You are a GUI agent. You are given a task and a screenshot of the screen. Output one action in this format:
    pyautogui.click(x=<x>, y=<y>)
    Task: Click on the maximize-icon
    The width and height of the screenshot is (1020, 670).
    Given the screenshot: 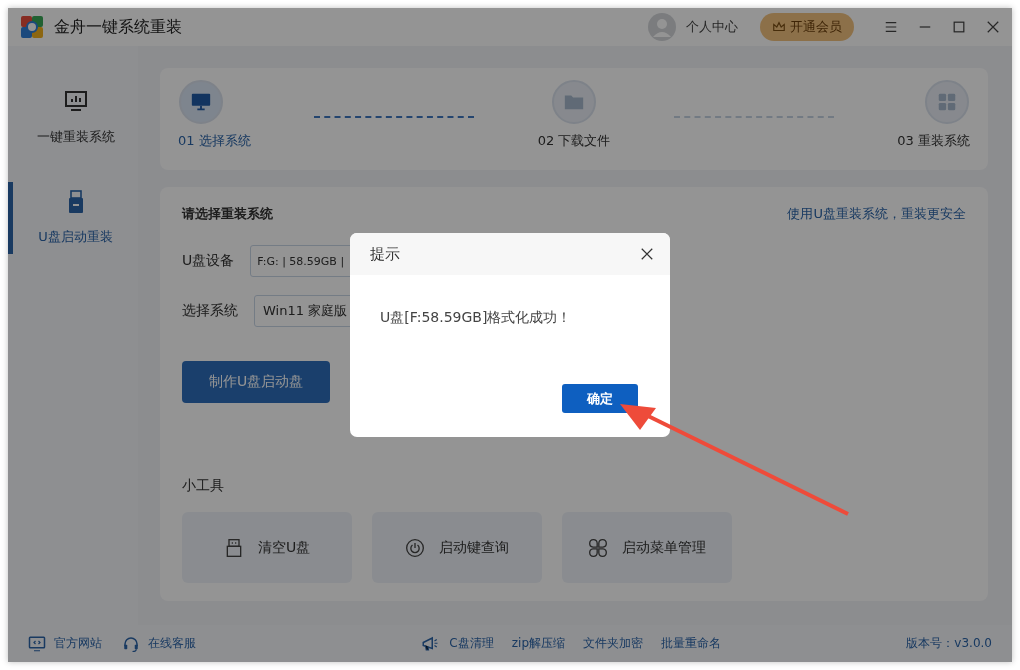 What is the action you would take?
    pyautogui.click(x=959, y=27)
    